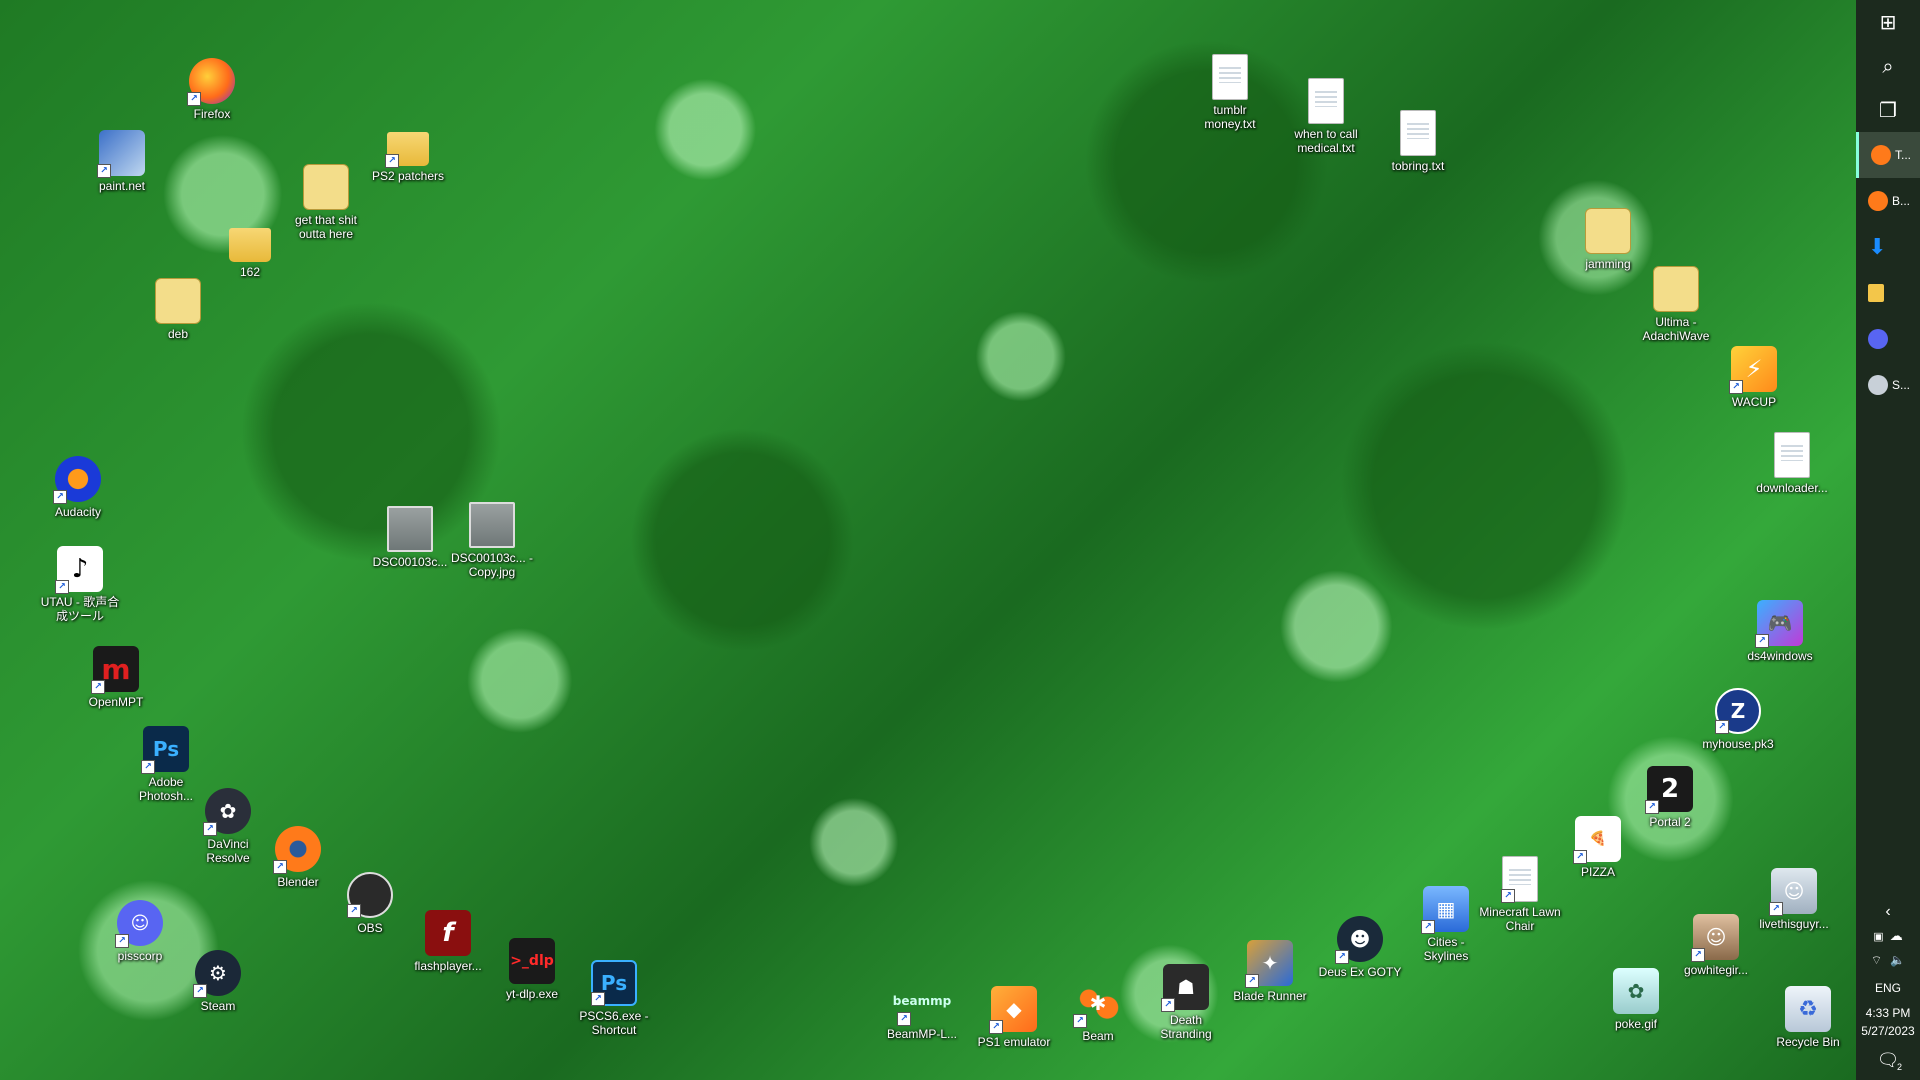  I want to click on notification-count: 2, so click(1899, 1067).